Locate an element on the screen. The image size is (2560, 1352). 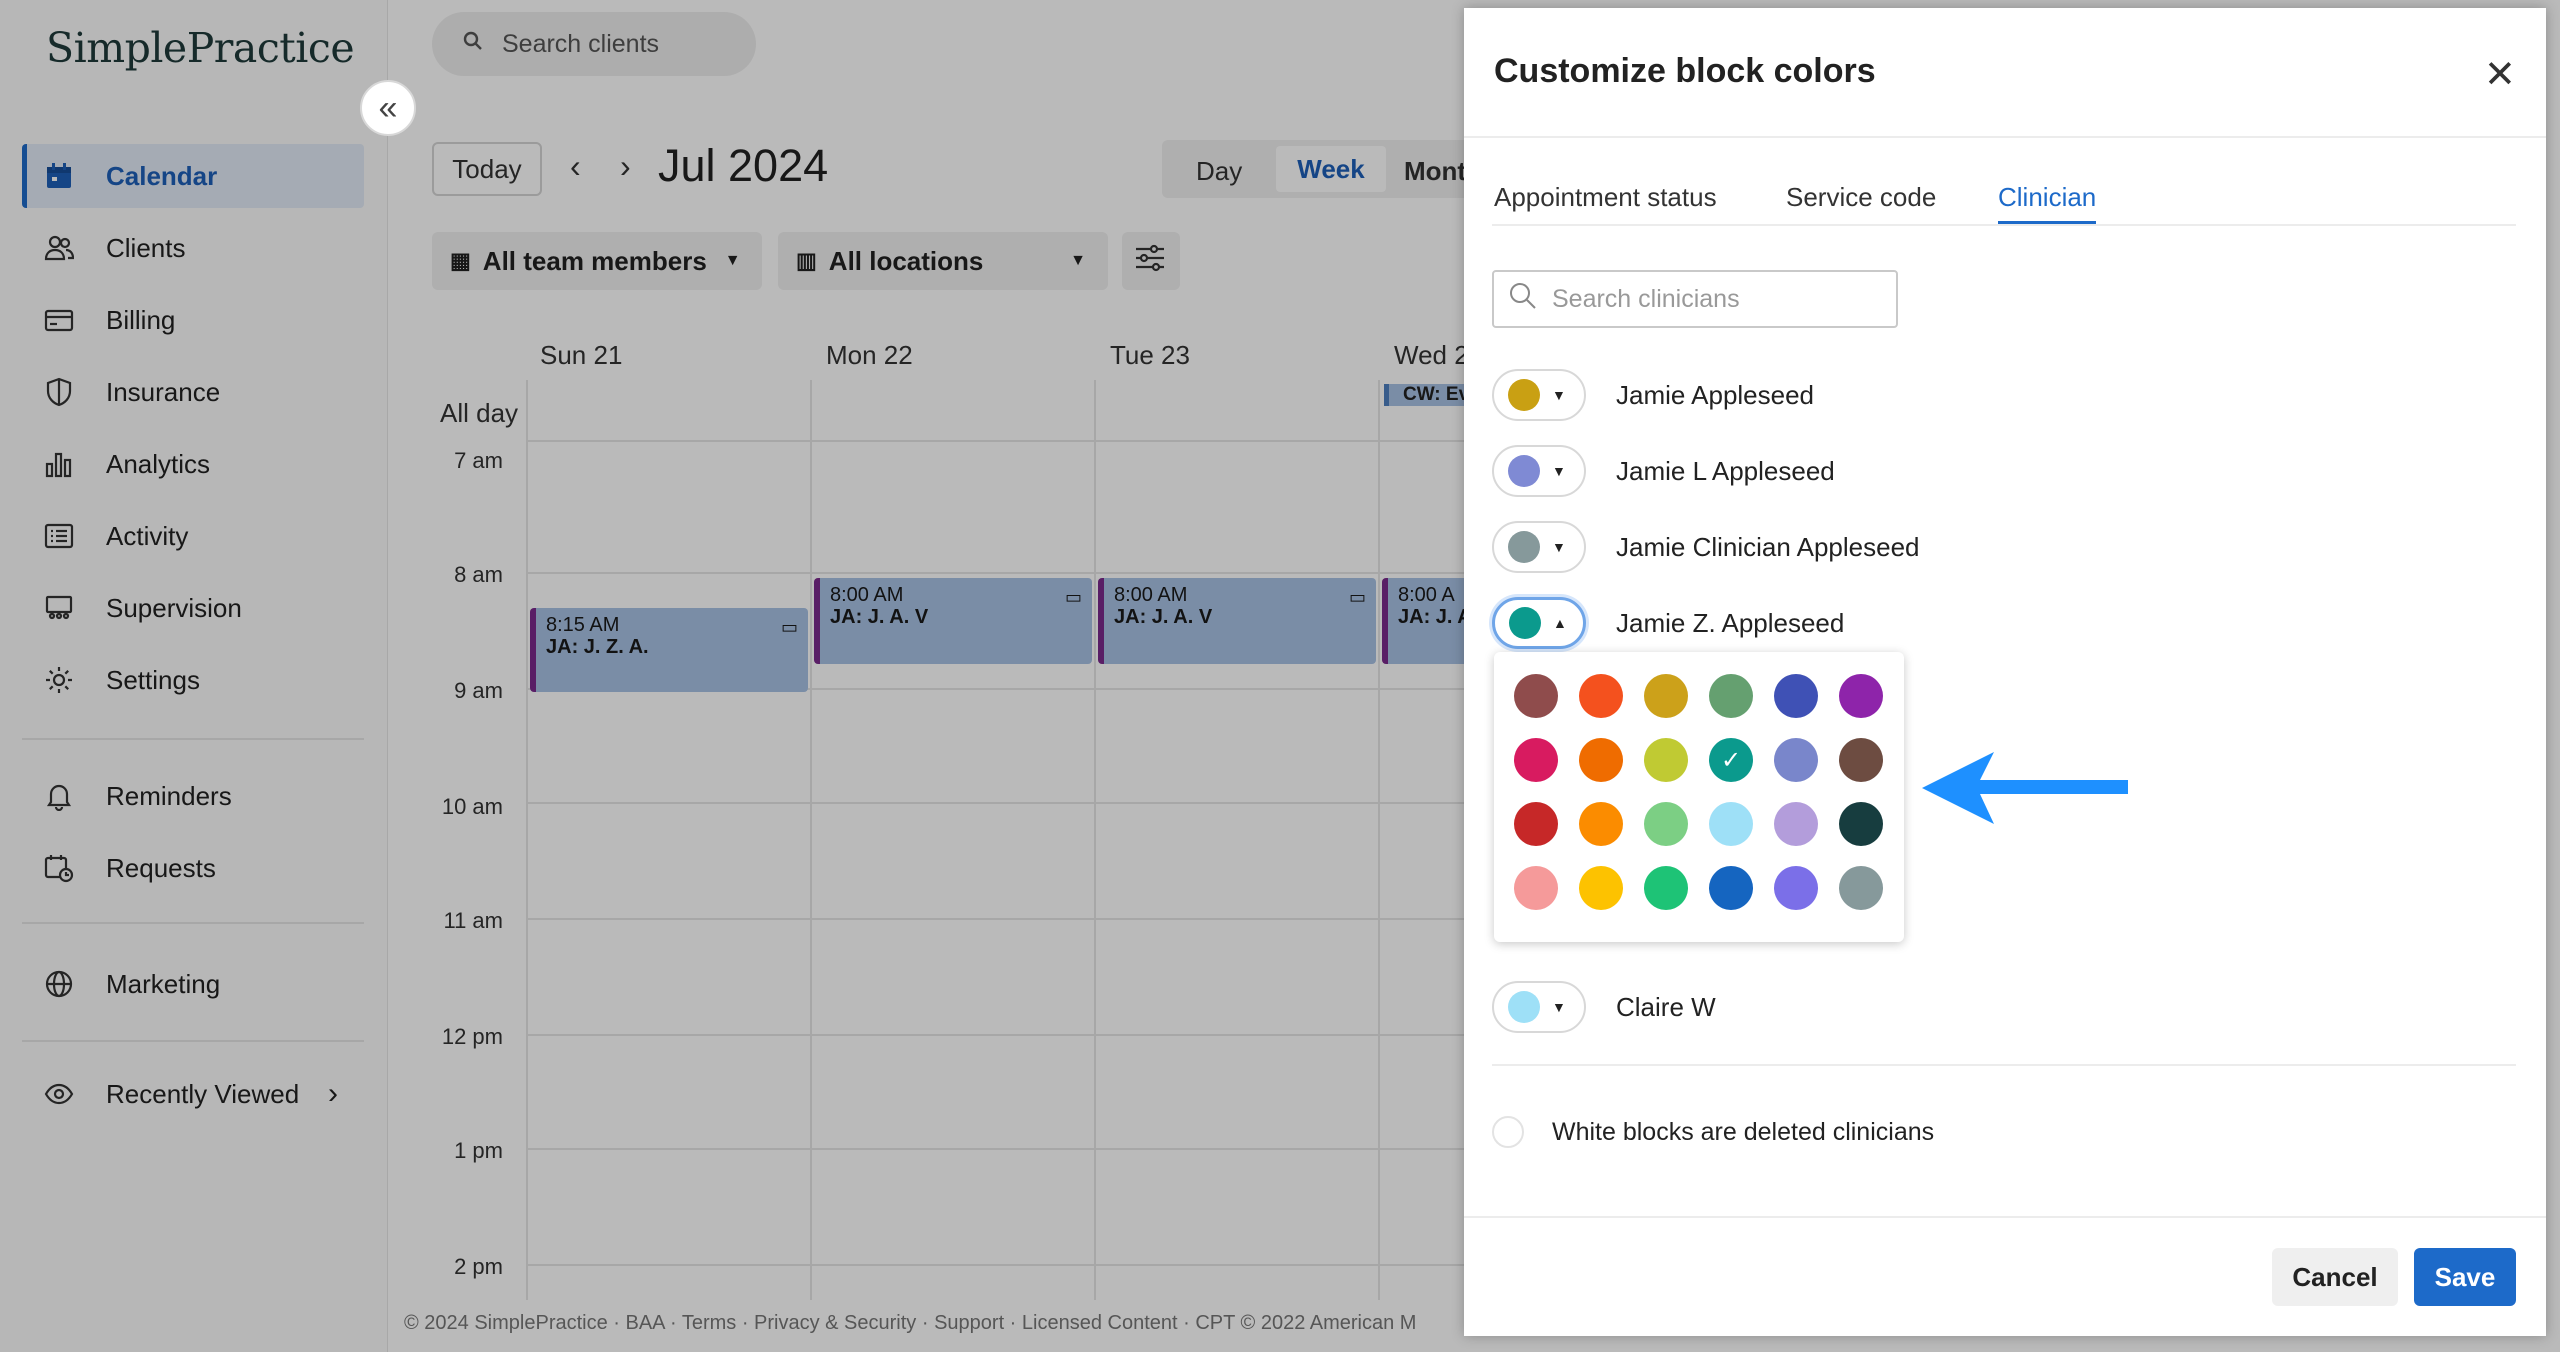
clinician-row: ▼ Jamie Clinician Appleseed is located at coordinates (1706, 547).